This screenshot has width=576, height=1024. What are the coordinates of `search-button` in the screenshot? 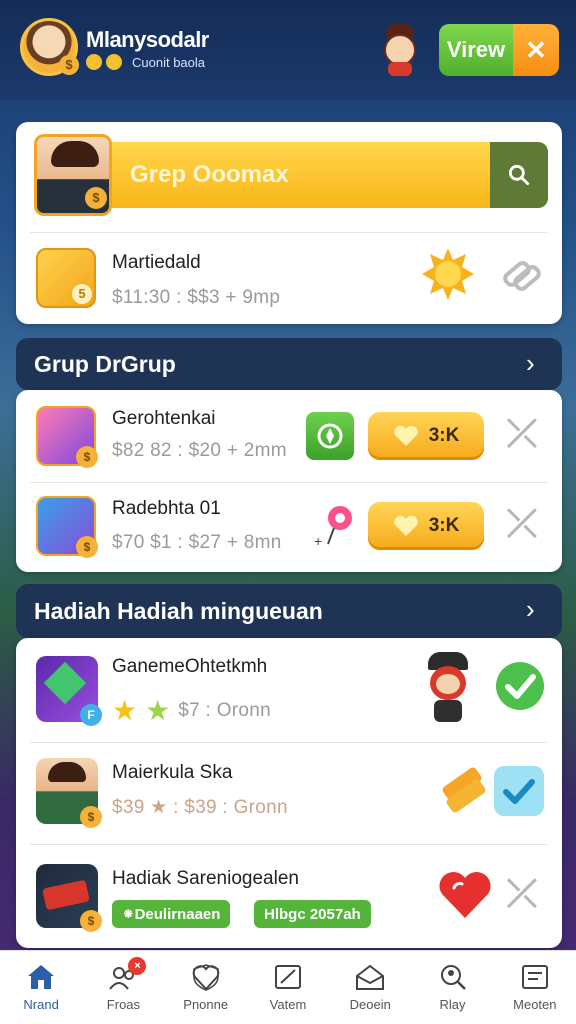 It's located at (519, 175).